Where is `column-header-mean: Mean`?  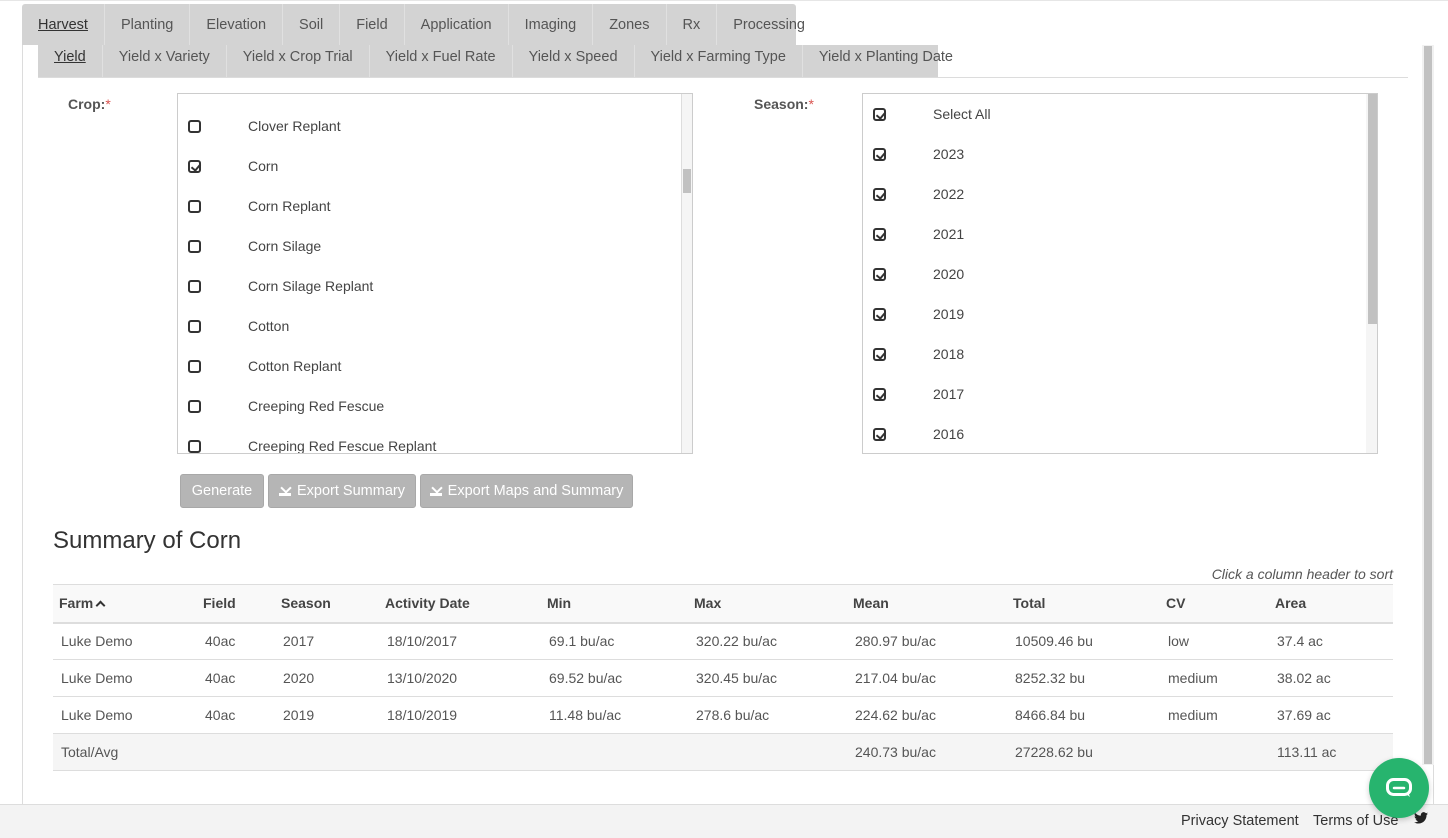 column-header-mean: Mean is located at coordinates (927, 604).